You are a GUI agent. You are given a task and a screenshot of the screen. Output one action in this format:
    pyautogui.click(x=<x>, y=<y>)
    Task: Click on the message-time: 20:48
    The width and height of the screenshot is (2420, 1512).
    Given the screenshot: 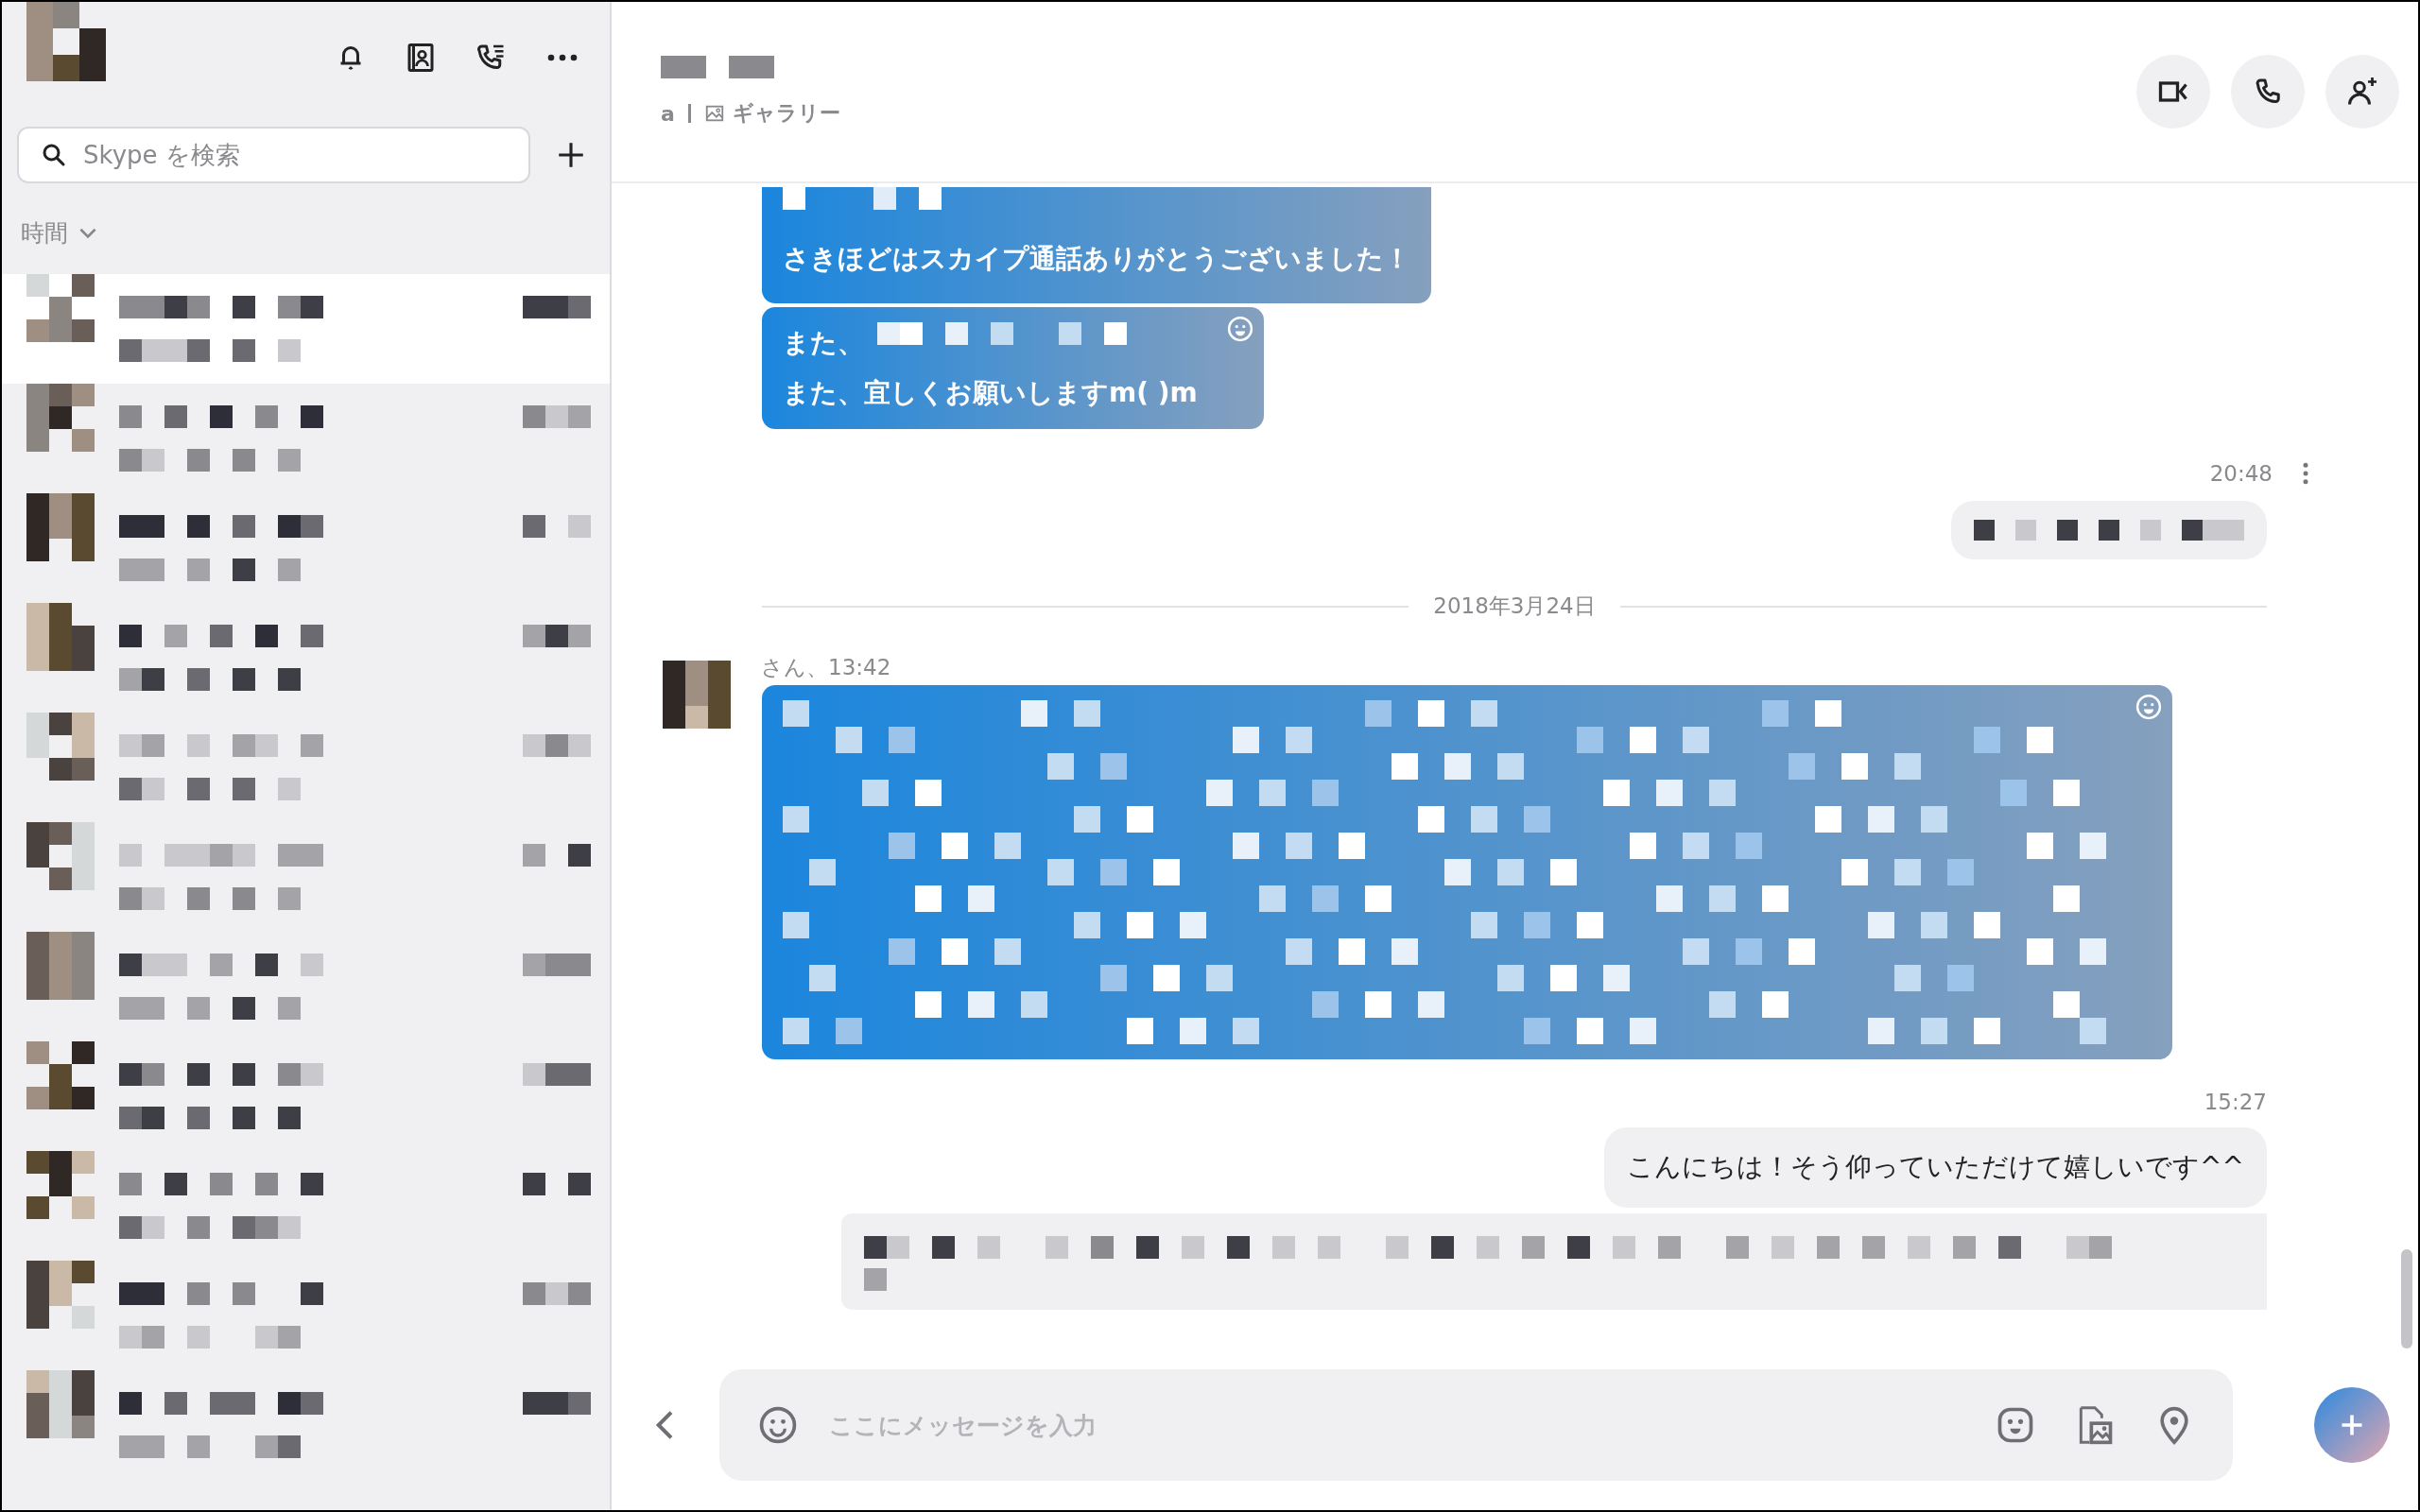 What is the action you would take?
    pyautogui.click(x=2241, y=474)
    